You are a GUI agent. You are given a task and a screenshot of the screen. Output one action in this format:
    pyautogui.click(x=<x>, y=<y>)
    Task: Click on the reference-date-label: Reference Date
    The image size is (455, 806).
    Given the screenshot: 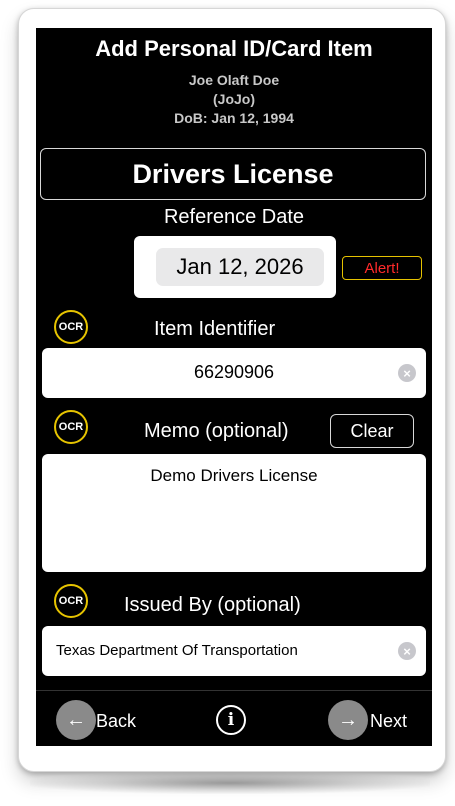 What is the action you would take?
    pyautogui.click(x=234, y=217)
    